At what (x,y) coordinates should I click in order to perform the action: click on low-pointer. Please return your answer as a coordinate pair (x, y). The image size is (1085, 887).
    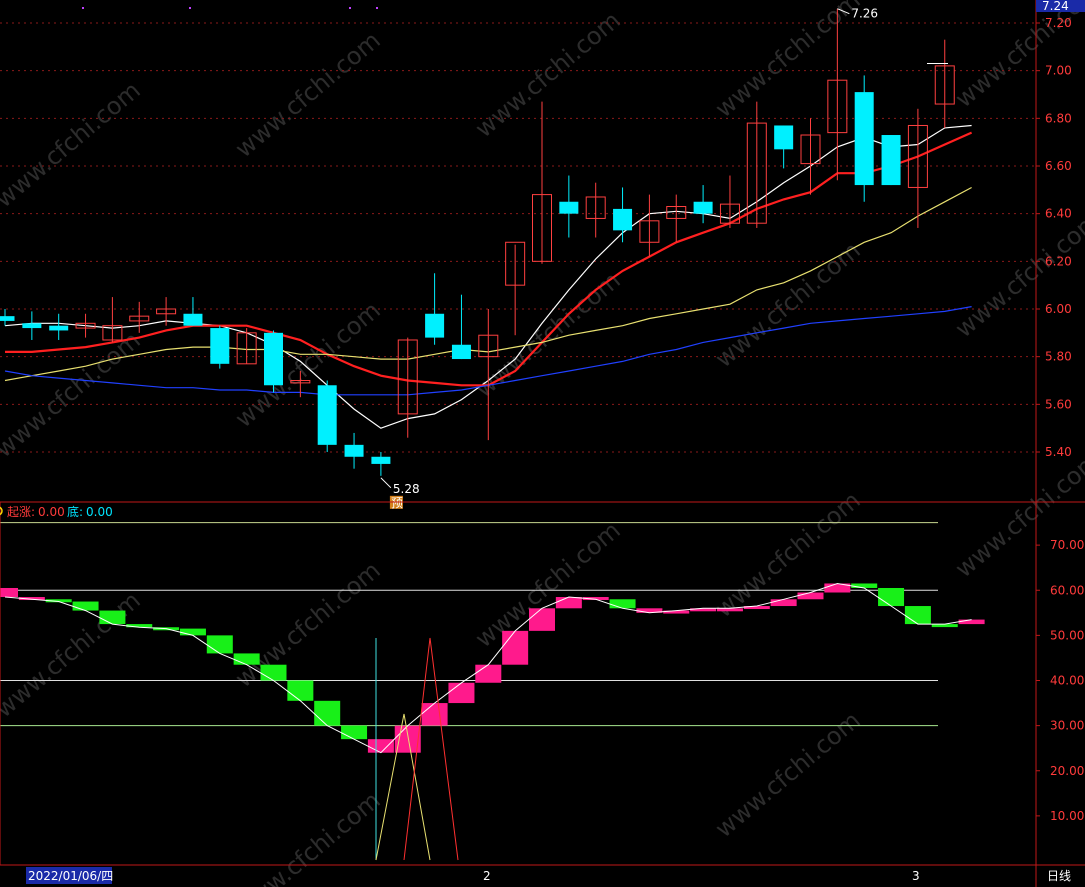
    Looking at the image, I should click on (386, 483).